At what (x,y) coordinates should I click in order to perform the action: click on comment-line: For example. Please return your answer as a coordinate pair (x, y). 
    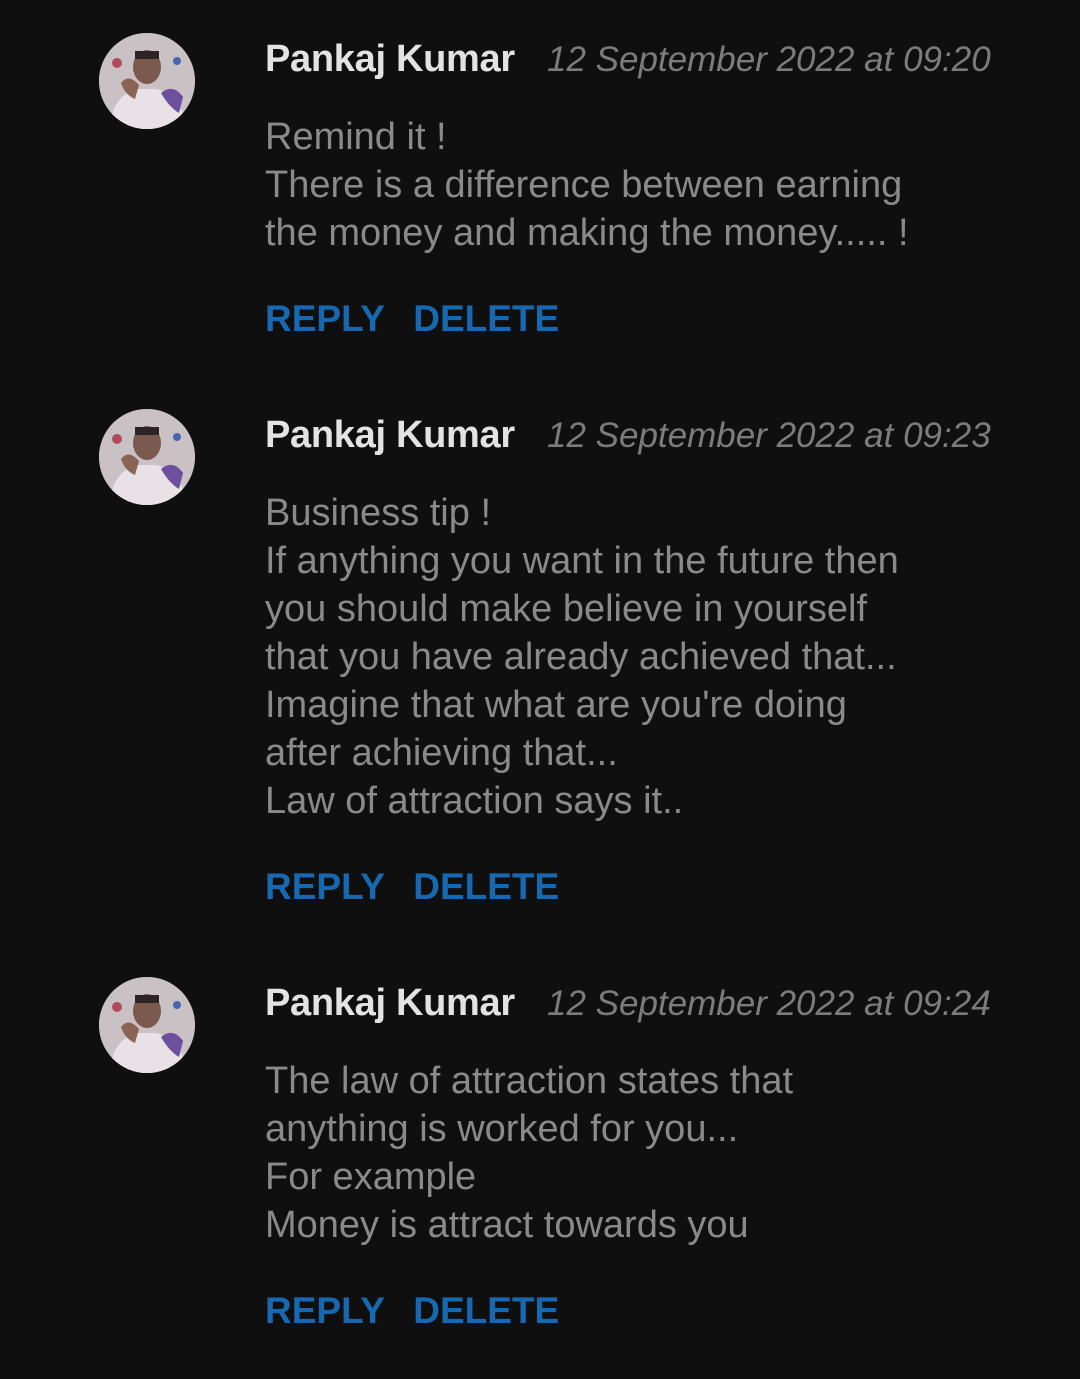
    Looking at the image, I should click on (371, 1177).